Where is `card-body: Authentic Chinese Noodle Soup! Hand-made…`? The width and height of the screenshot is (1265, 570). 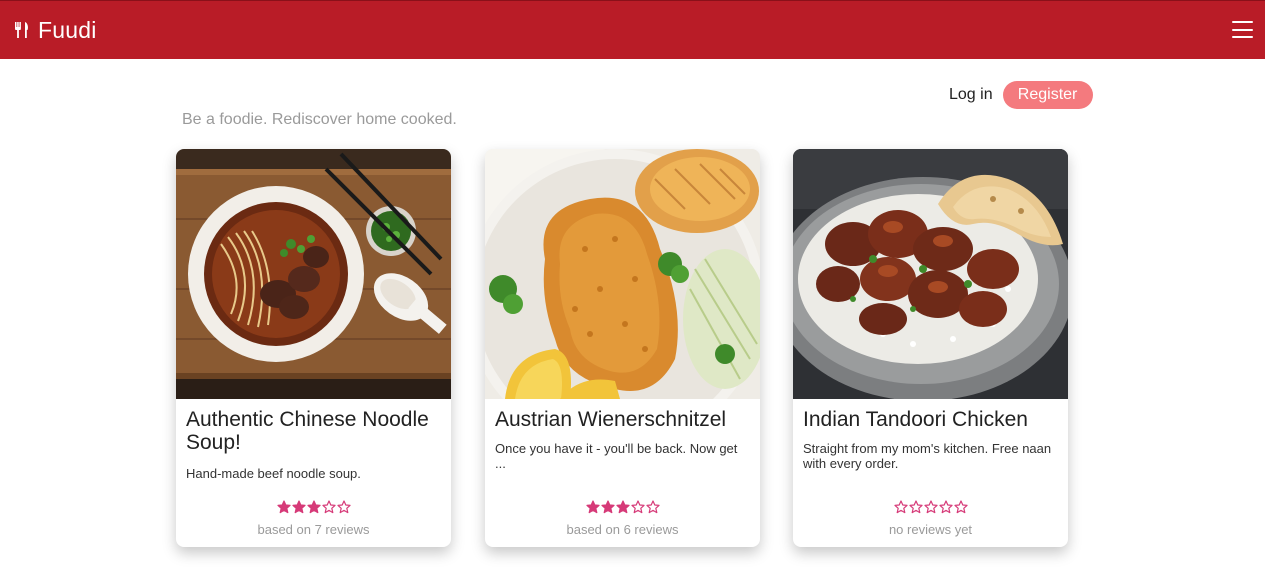 card-body: Authentic Chinese Noodle Soup! Hand-made… is located at coordinates (313, 447).